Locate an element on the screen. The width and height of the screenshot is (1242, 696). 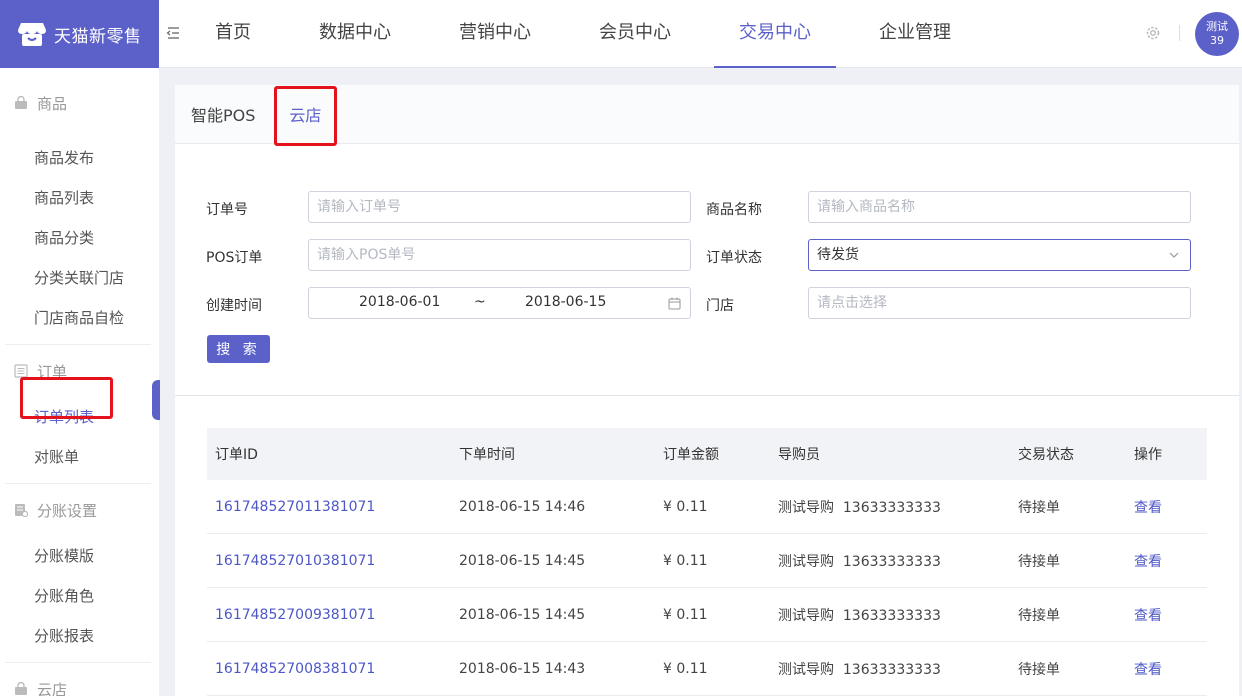
order-no-label: 订单号 is located at coordinates (227, 210).